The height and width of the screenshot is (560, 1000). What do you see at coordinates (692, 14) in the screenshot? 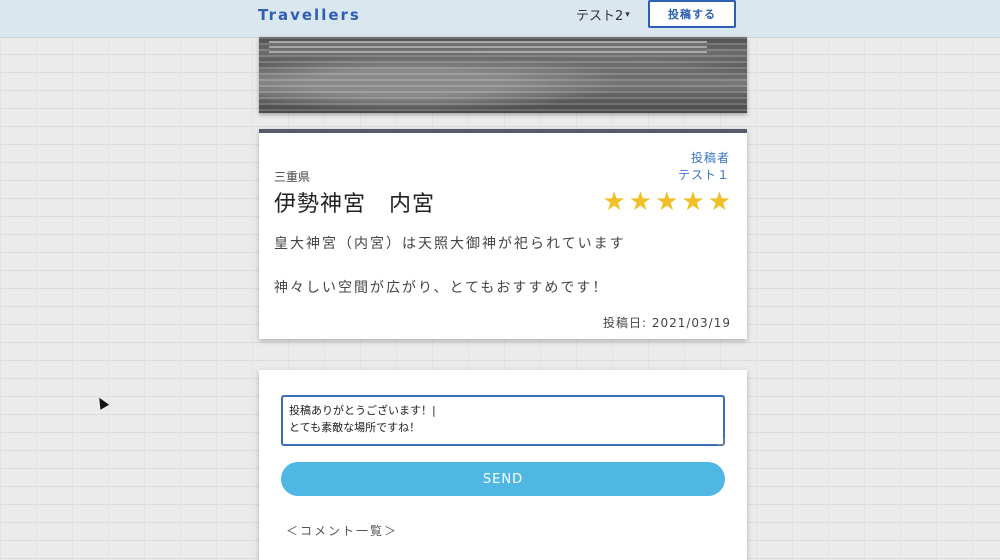
I see `new-post-button: 投稿する` at bounding box center [692, 14].